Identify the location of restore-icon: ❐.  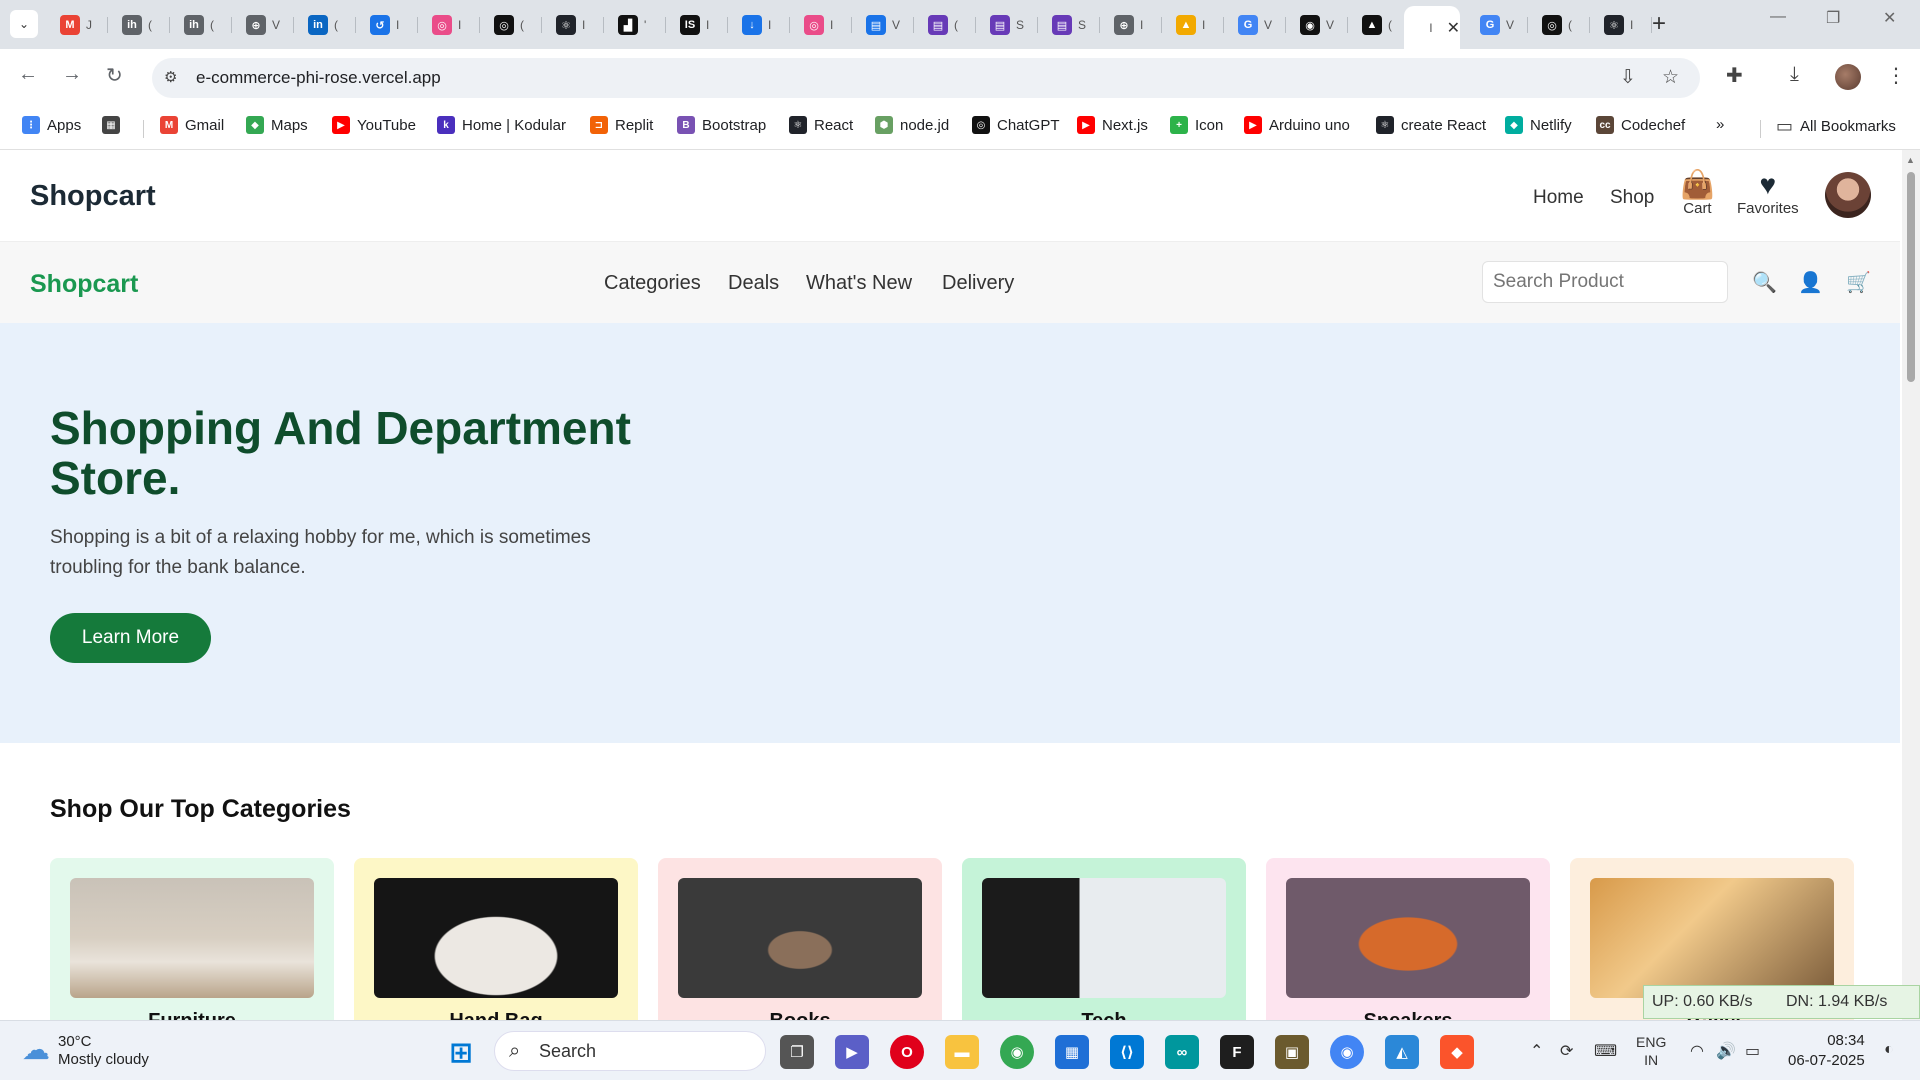
(1833, 18).